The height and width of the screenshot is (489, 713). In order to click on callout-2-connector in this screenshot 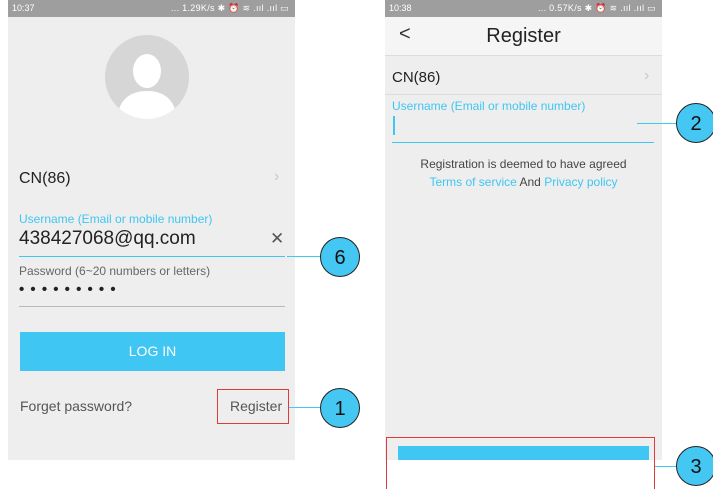, I will do `click(658, 123)`.